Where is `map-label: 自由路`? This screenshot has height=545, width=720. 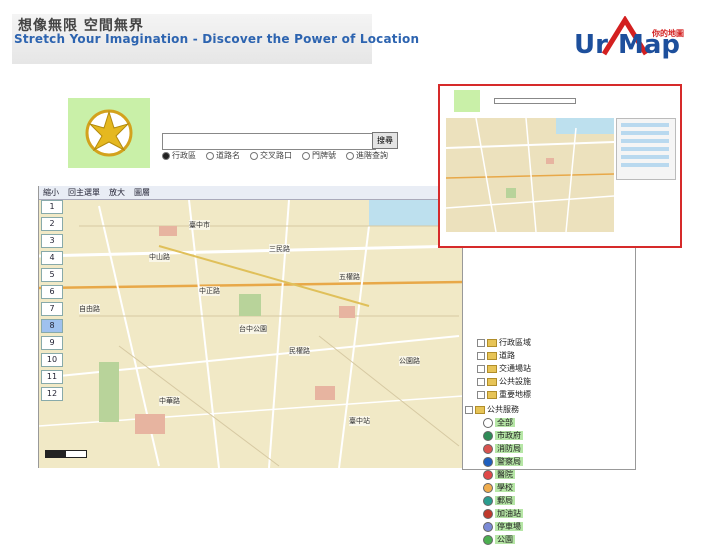 map-label: 自由路 is located at coordinates (89, 309).